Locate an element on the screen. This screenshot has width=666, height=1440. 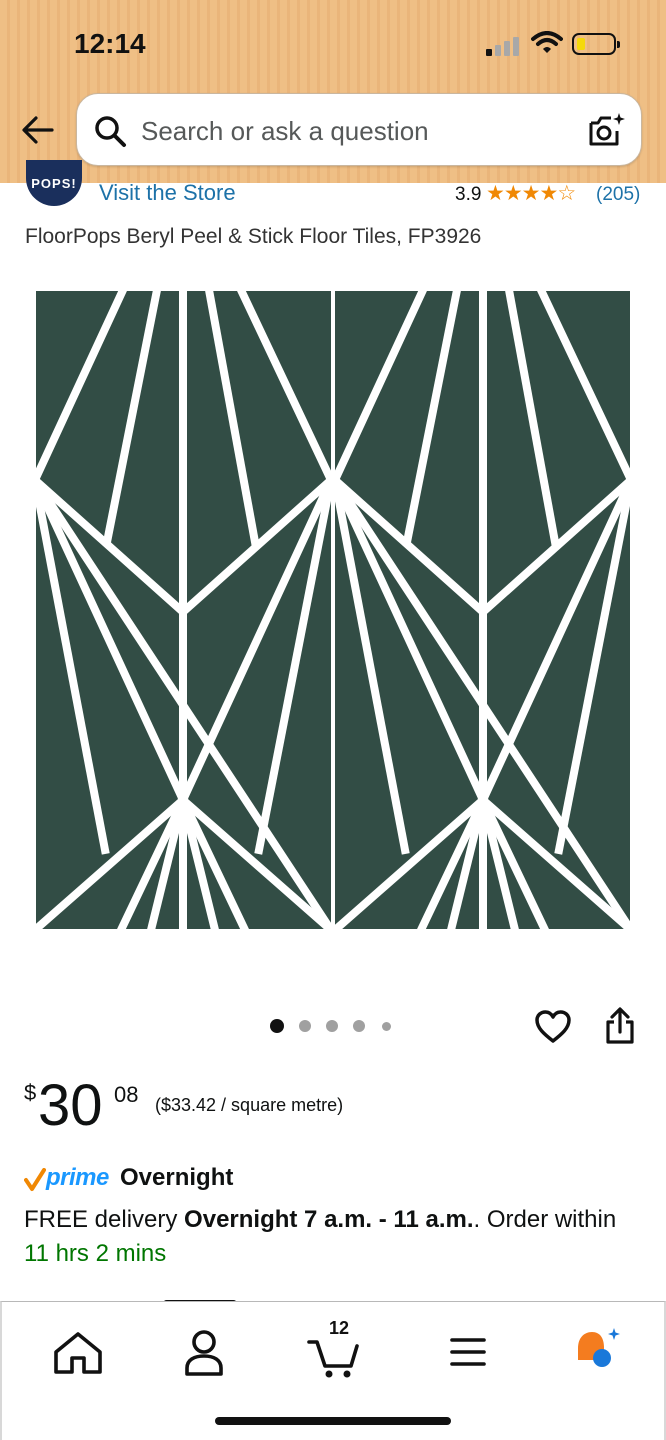
prime-label: prime is located at coordinates (77, 1177).